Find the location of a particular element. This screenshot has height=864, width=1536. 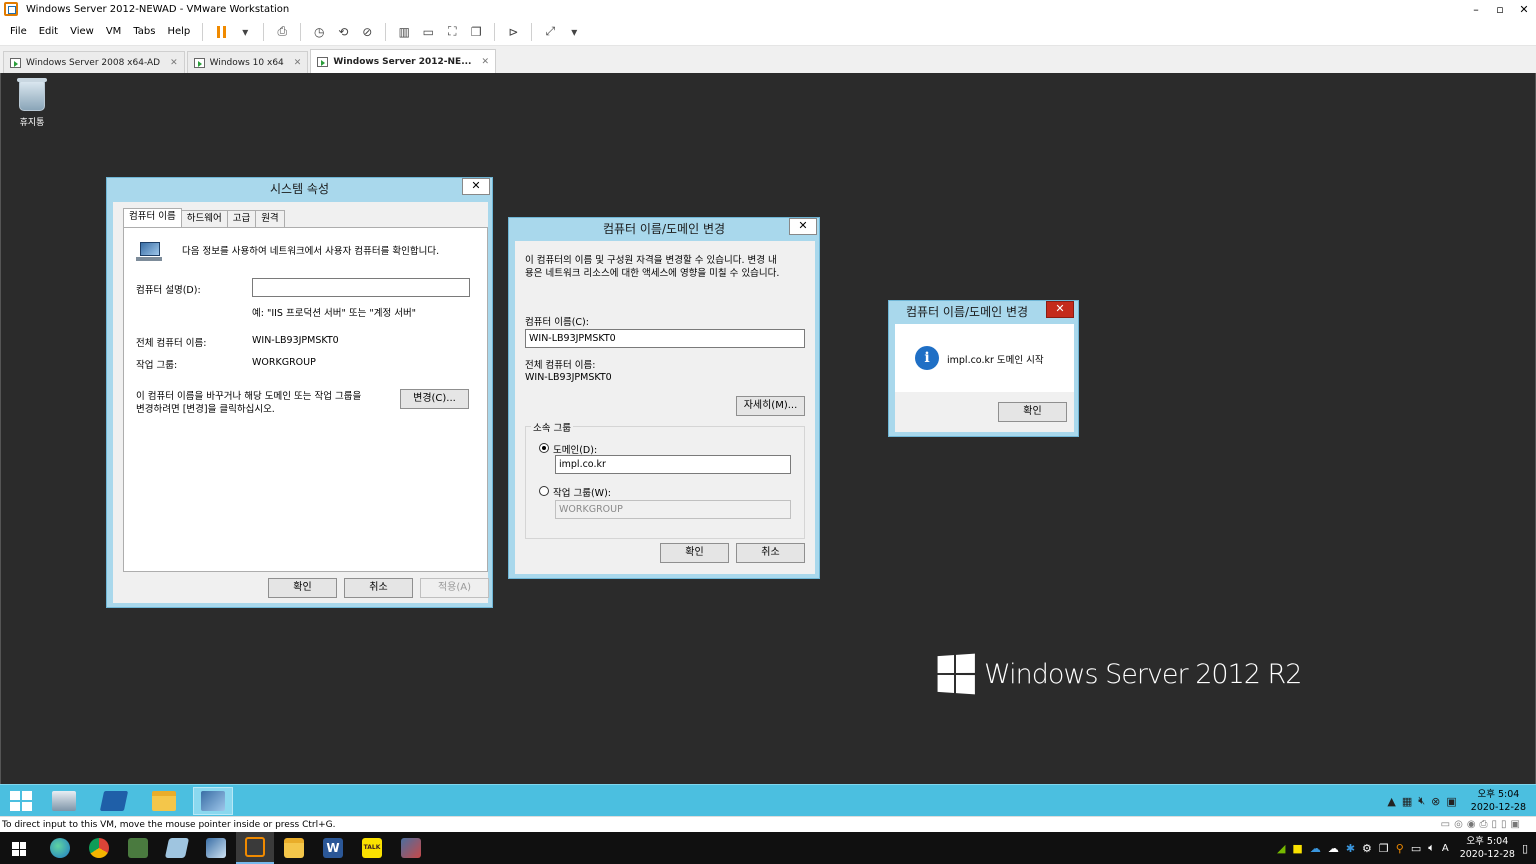

vm-tab-label: Windows Server 2008 x64-AD is located at coordinates (93, 62).